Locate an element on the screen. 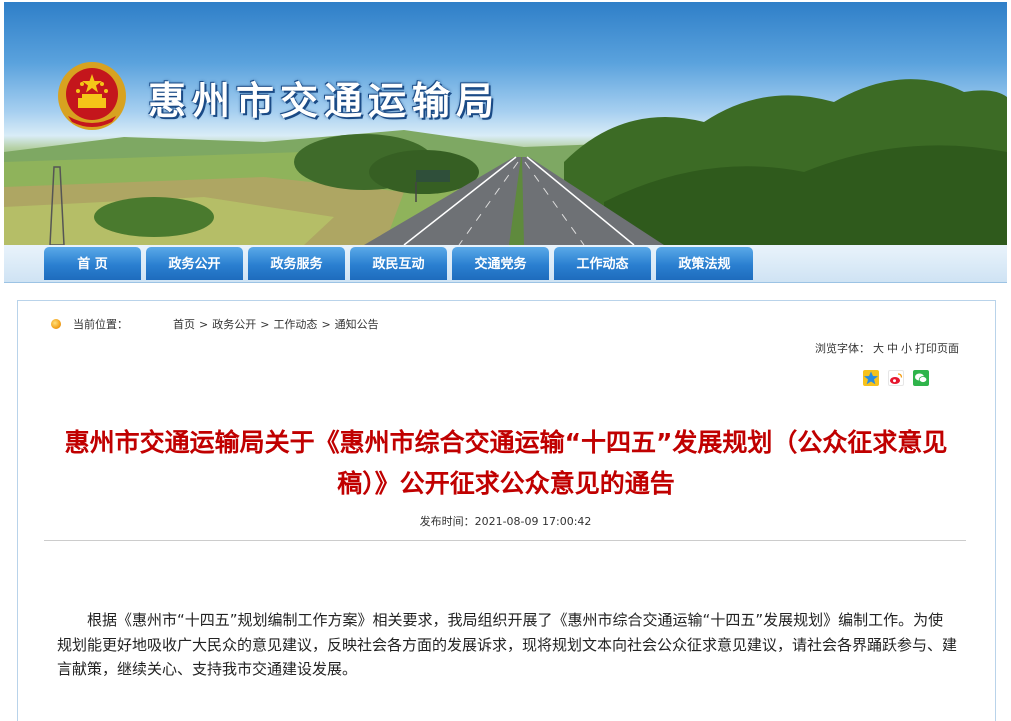 The image size is (1011, 721). nav-work-news: 工作动态 is located at coordinates (602, 263).